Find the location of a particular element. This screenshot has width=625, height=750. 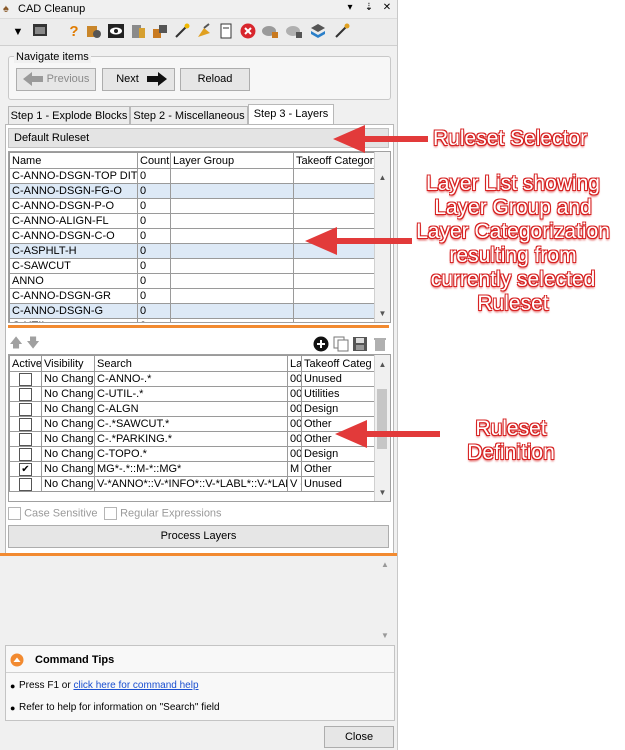

arrow-to-ruleset is located at coordinates (380, 139).